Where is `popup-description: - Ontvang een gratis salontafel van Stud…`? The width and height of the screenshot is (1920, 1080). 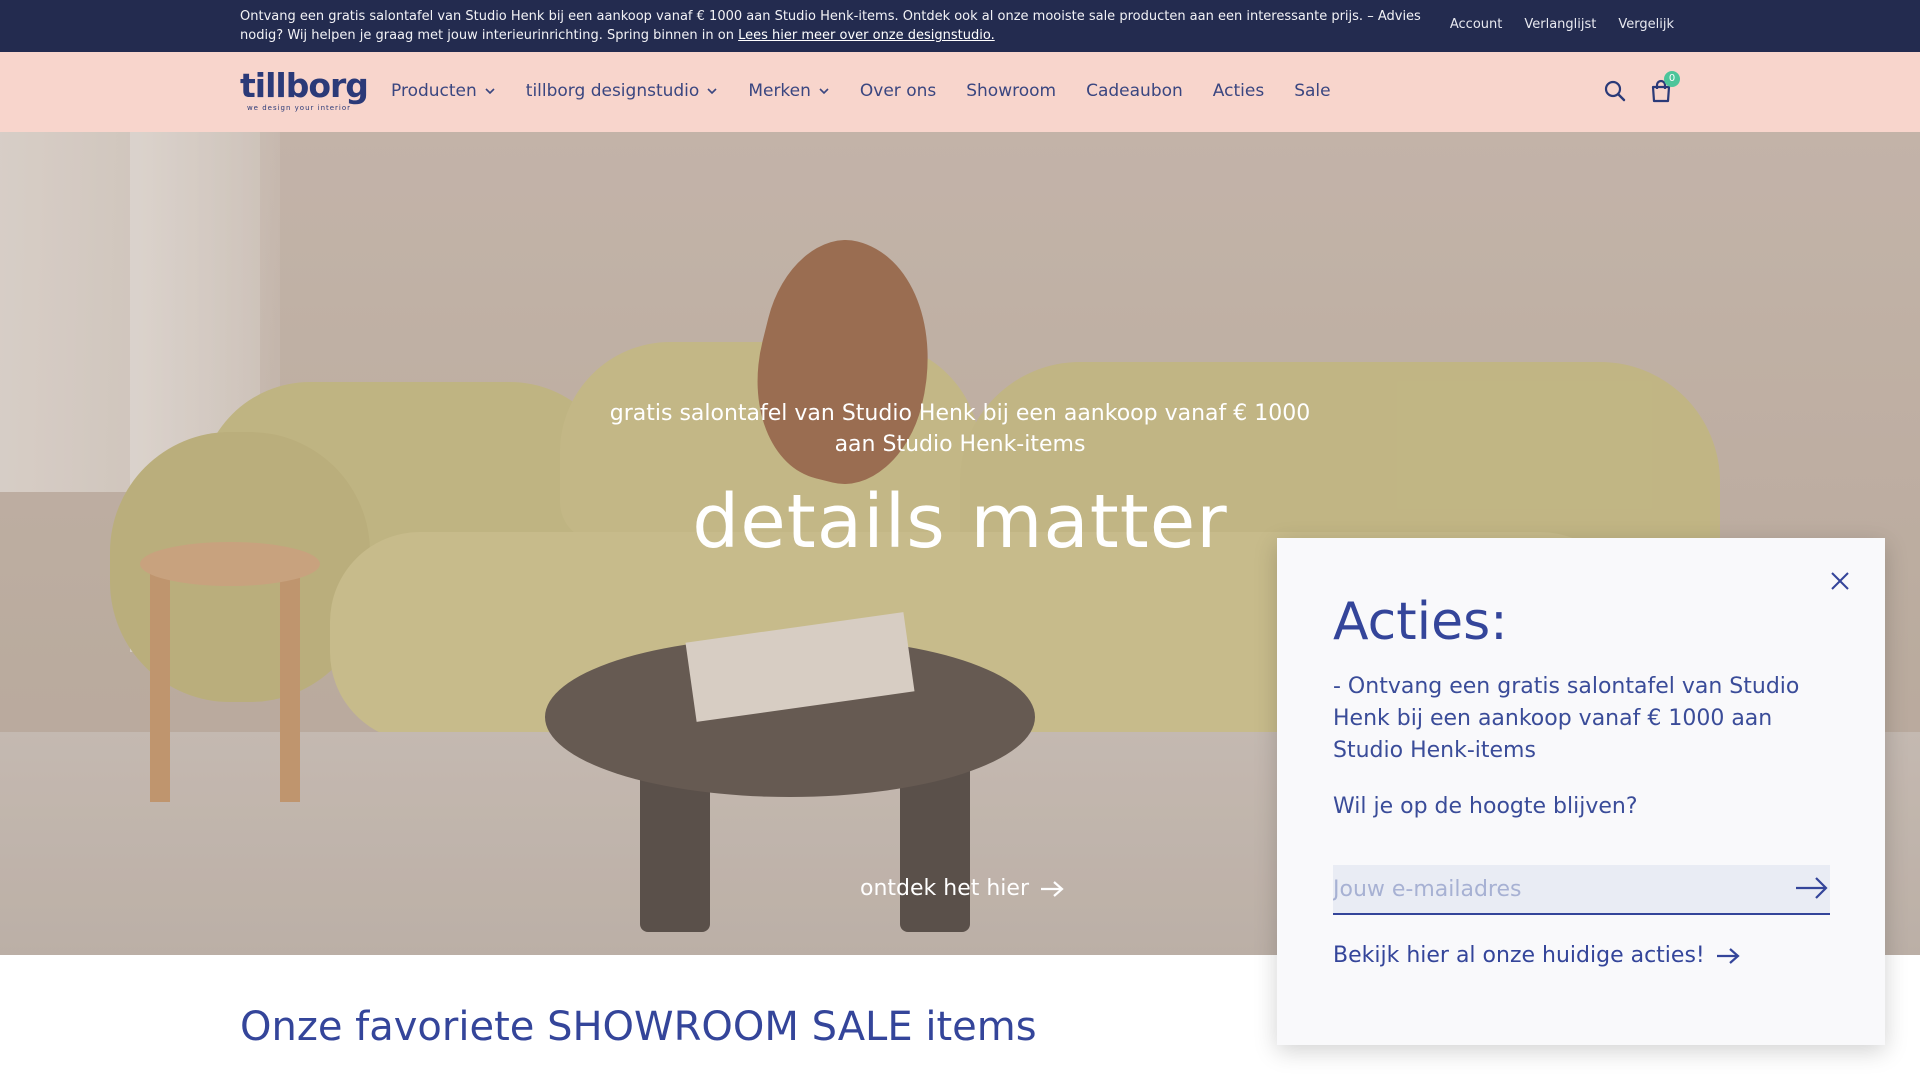 popup-description: - Ontvang een gratis salontafel van Stud… is located at coordinates (1566, 718).